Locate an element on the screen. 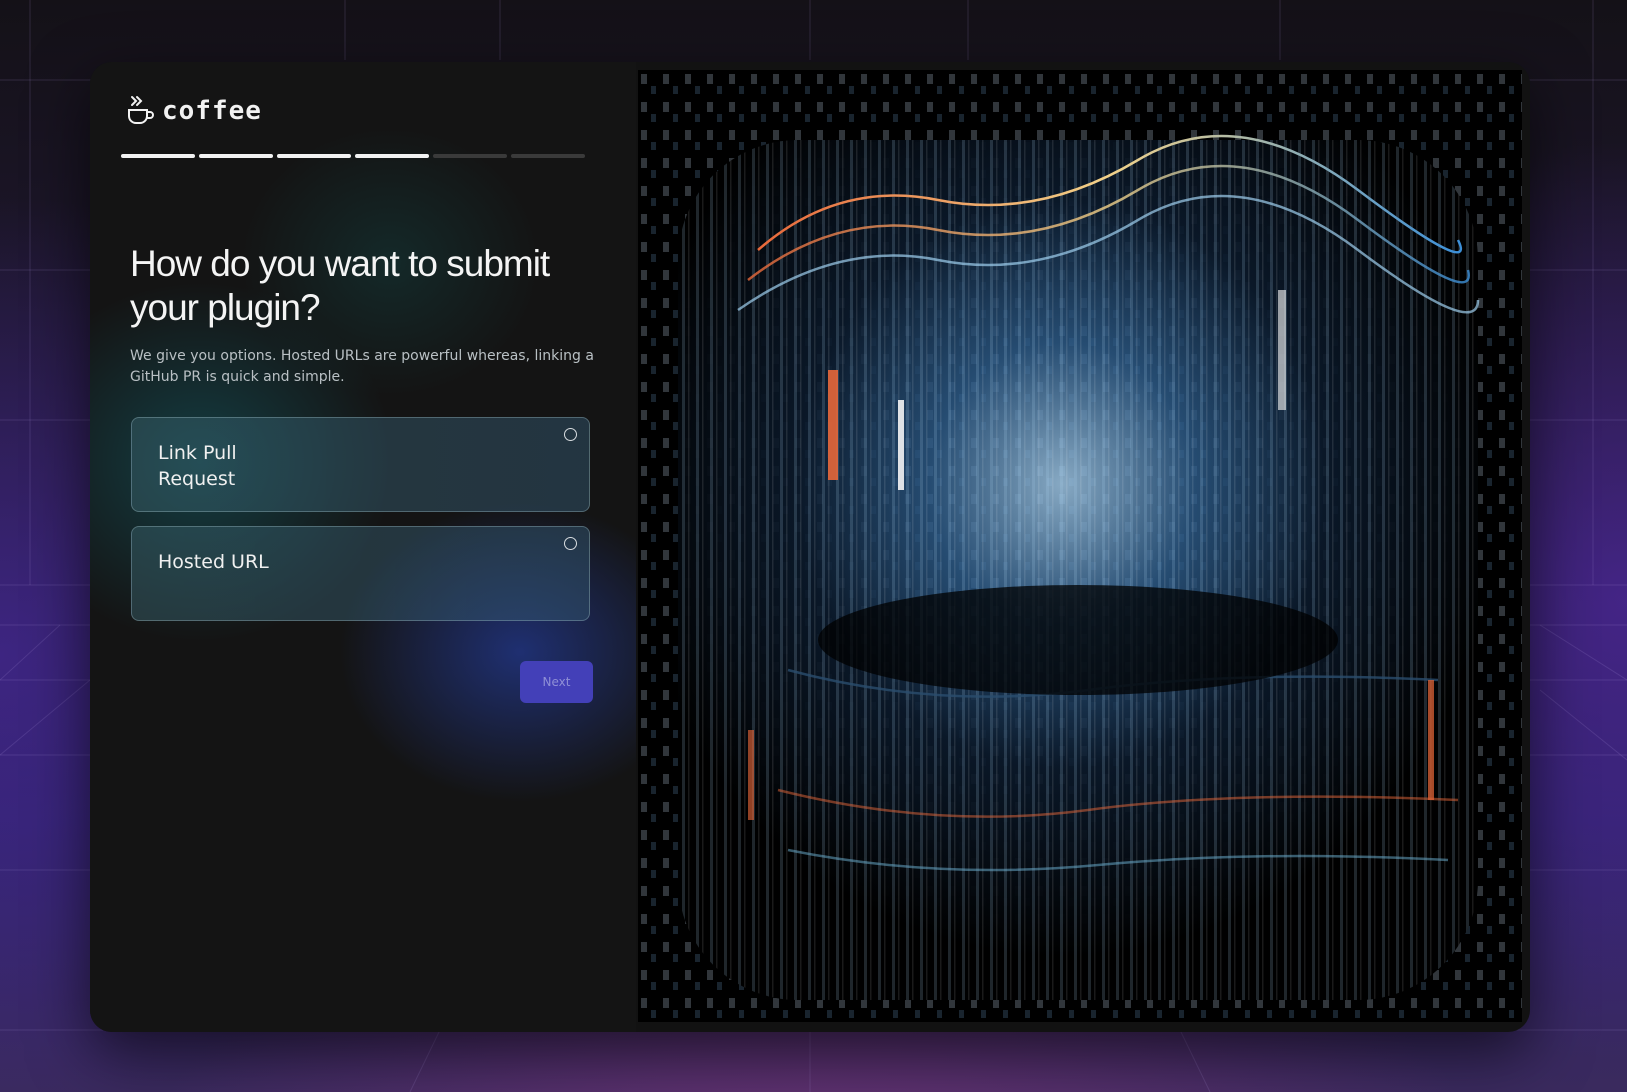  page-title: How do you want to submit your plugin? is located at coordinates (340, 285).